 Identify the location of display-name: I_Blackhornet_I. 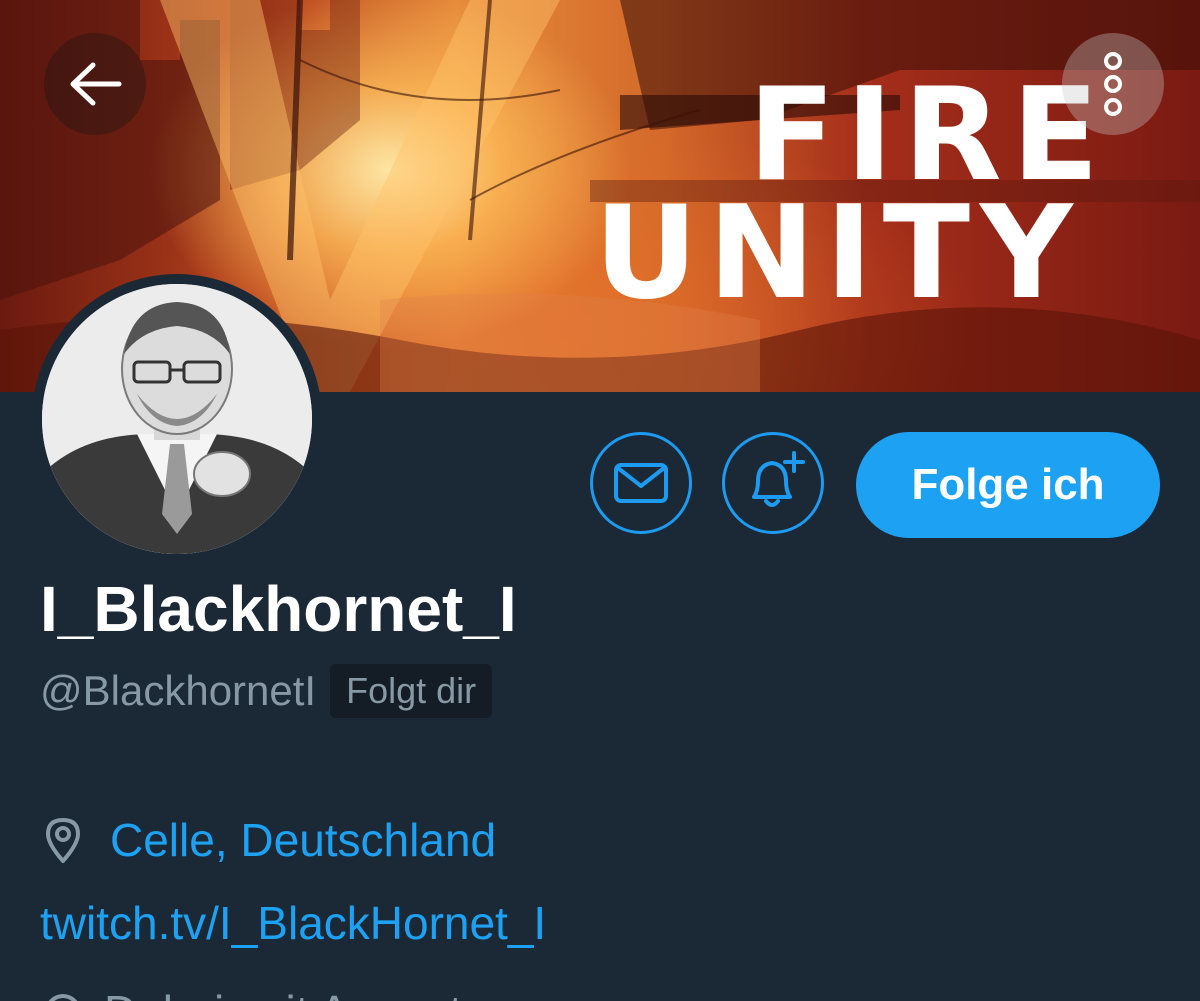
(278, 609).